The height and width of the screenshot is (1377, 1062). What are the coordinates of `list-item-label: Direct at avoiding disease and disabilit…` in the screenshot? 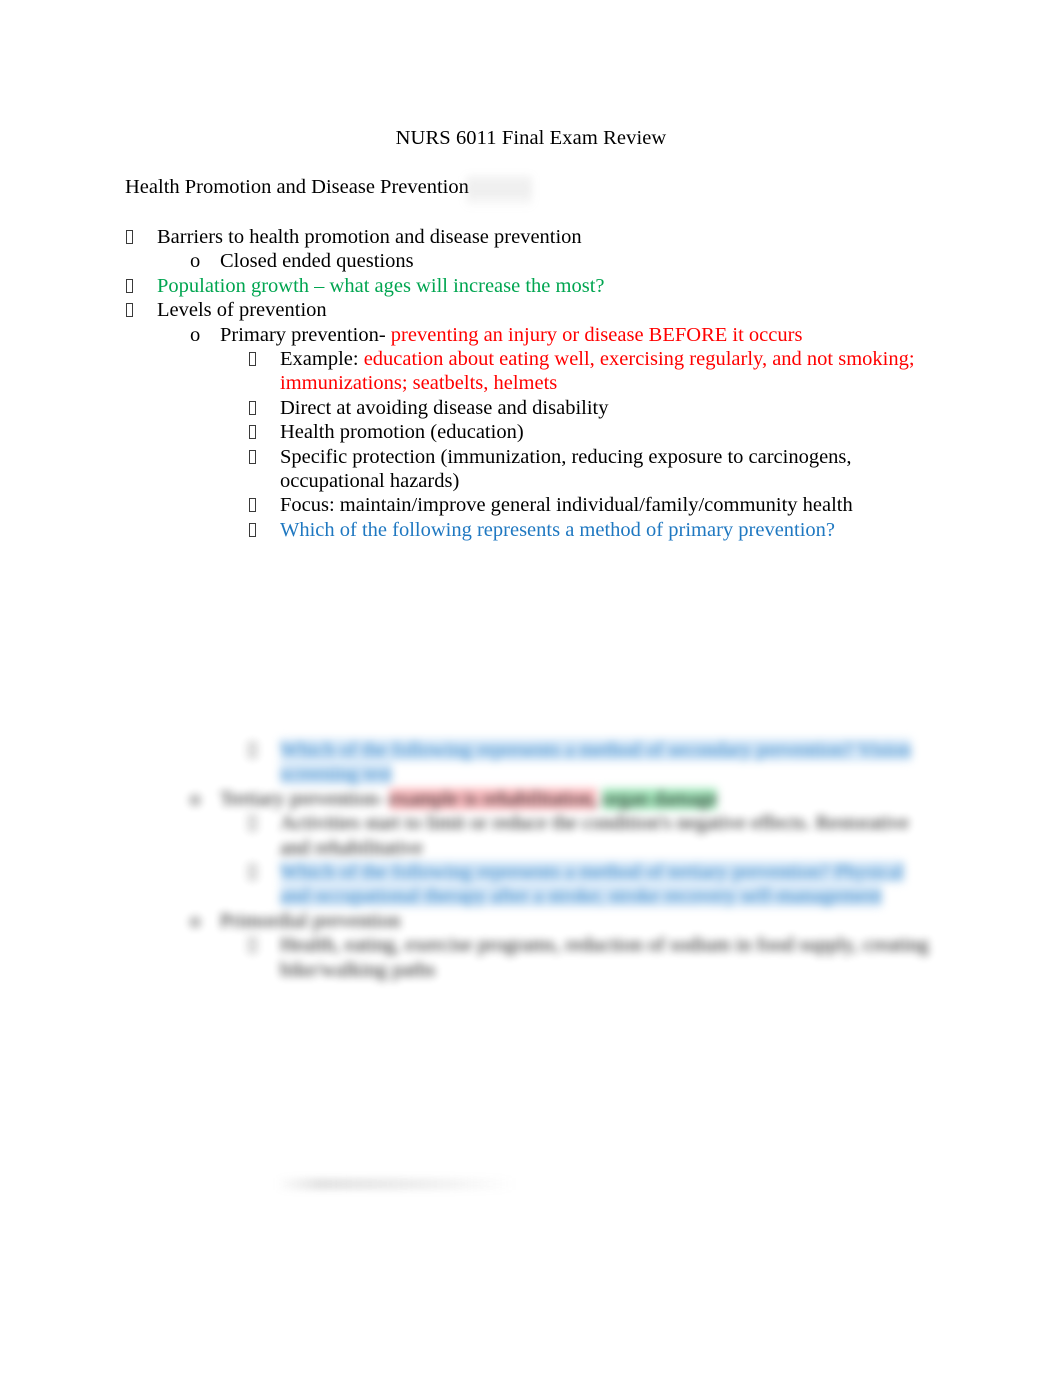 It's located at (444, 407).